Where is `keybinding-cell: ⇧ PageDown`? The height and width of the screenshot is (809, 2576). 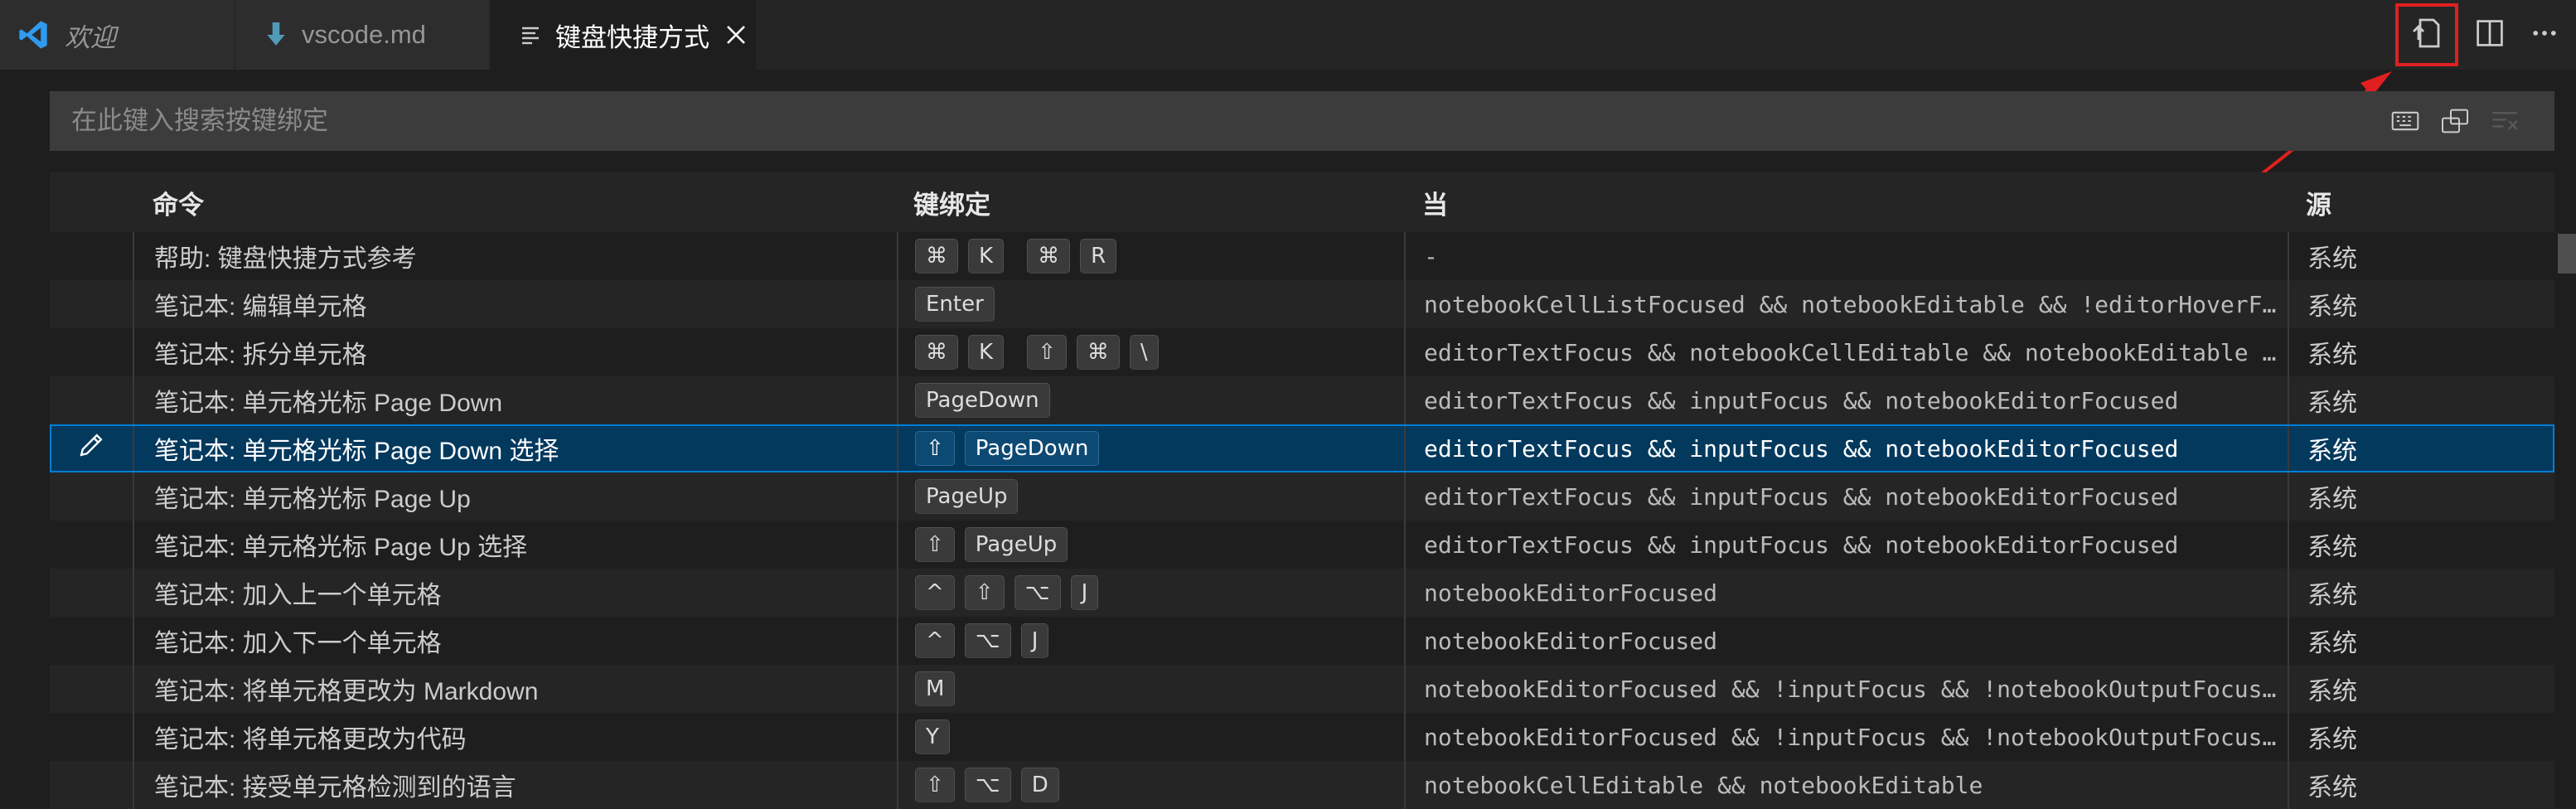 keybinding-cell: ⇧ PageDown is located at coordinates (1150, 448).